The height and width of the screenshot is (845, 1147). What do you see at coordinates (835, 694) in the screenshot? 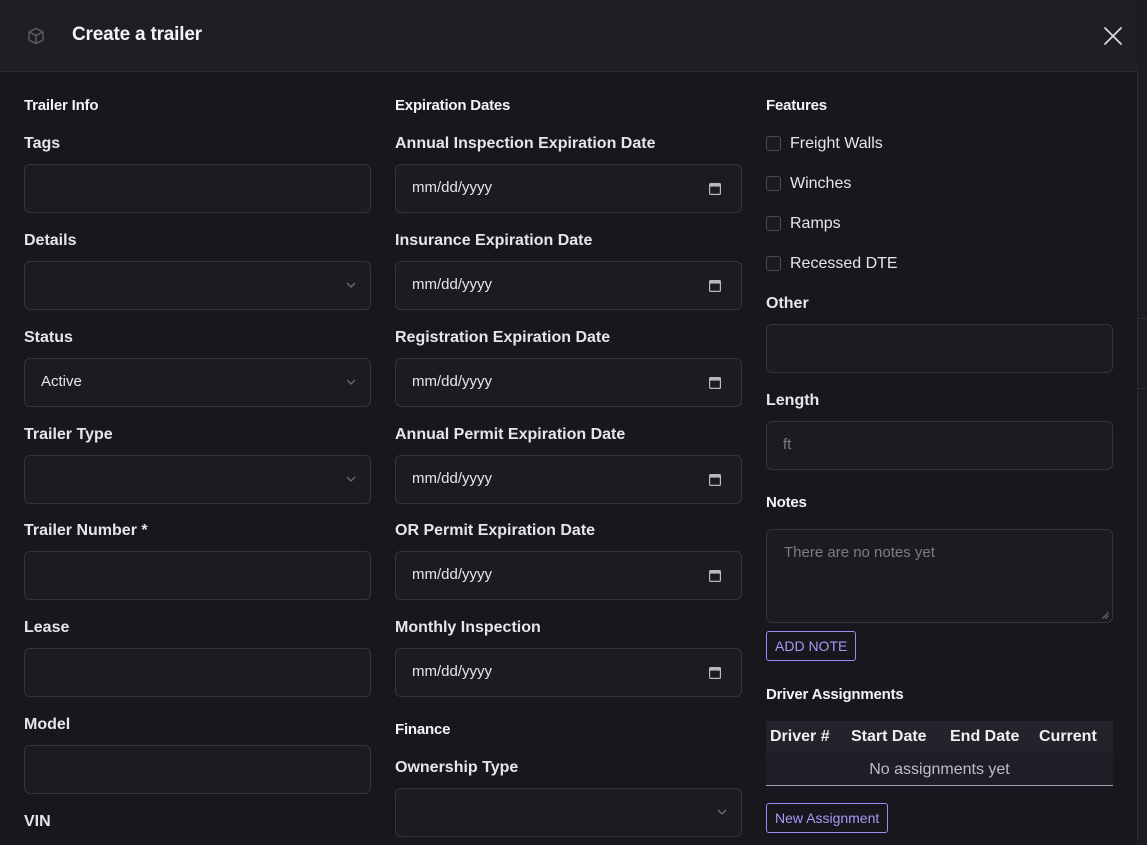
I see `driver-assignments-title: Driver Assignments` at bounding box center [835, 694].